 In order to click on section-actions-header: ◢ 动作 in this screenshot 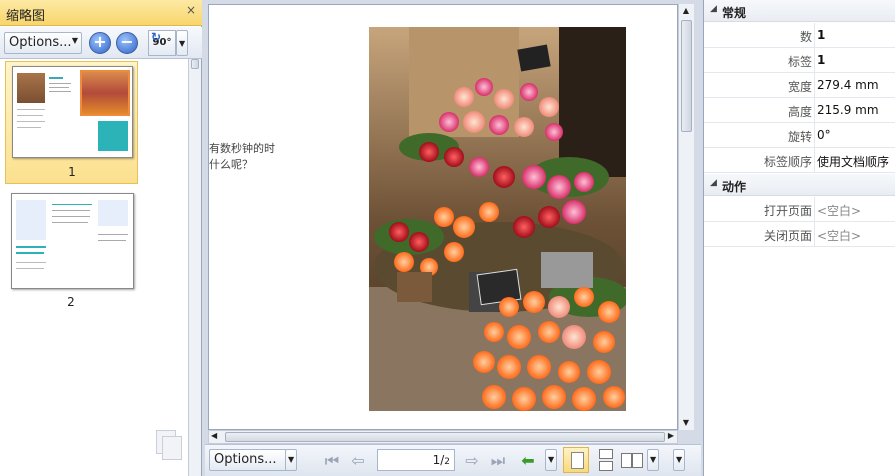, I will do `click(799, 185)`.